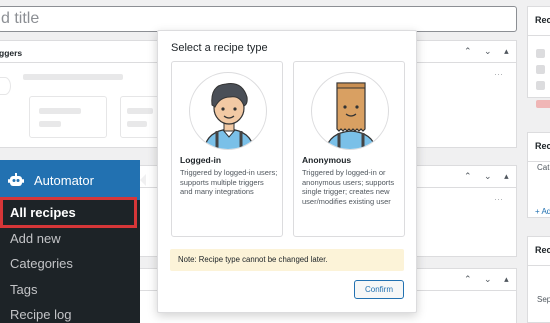 This screenshot has width=550, height=323. Describe the element at coordinates (542, 211) in the screenshot. I see `add-category-link: + Ad` at that location.